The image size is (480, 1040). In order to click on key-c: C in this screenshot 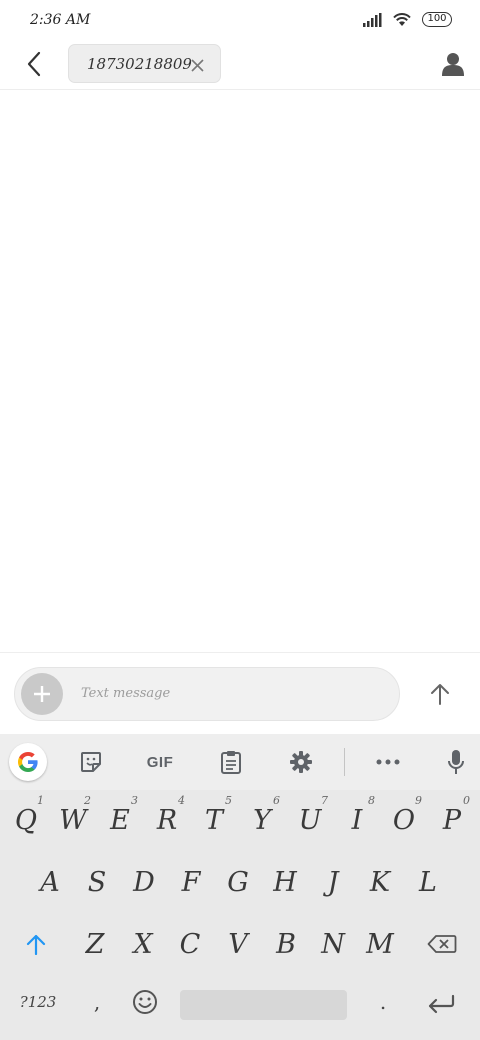, I will do `click(190, 944)`.